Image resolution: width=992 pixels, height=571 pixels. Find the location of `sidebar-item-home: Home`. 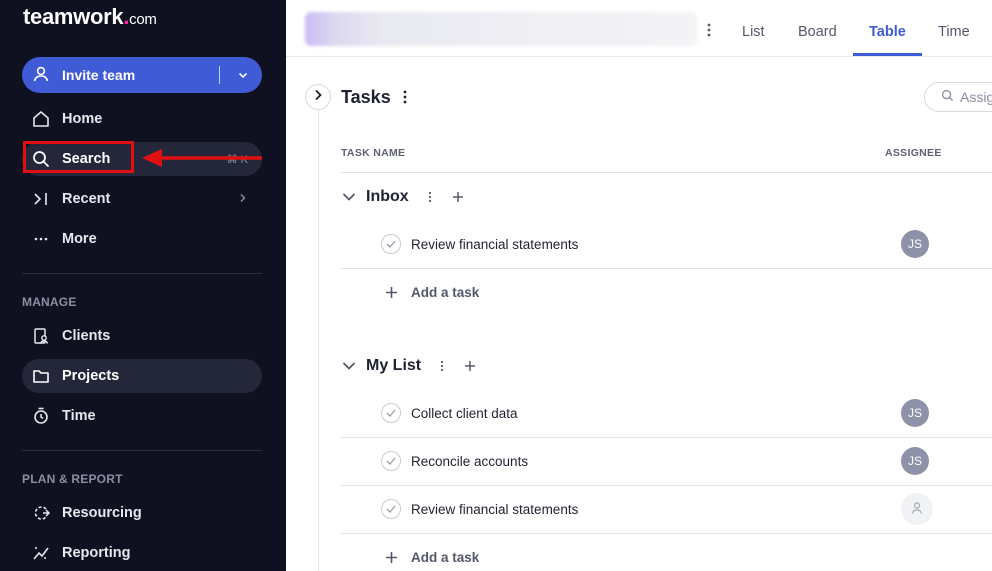

sidebar-item-home: Home is located at coordinates (142, 119).